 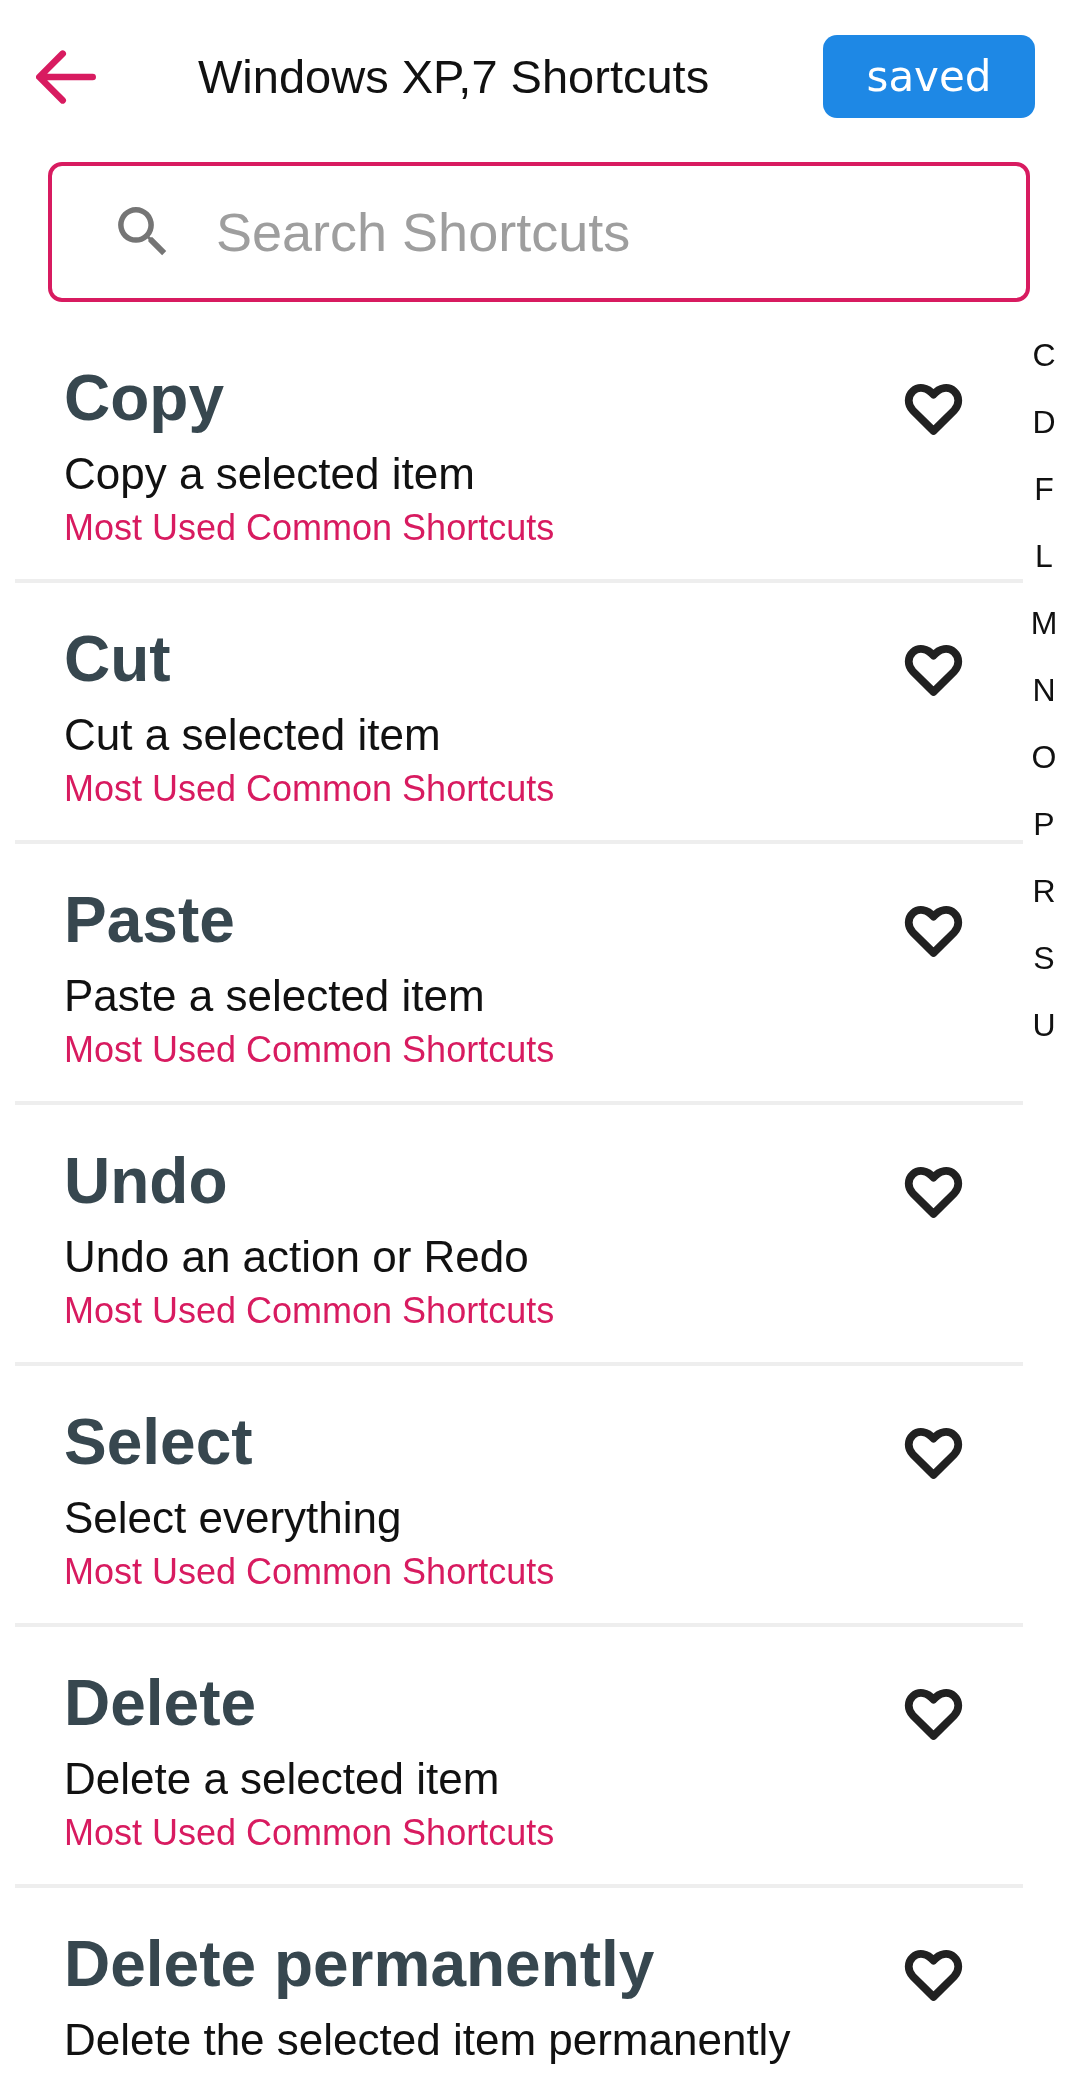 What do you see at coordinates (1044, 623) in the screenshot?
I see `index-letter: M` at bounding box center [1044, 623].